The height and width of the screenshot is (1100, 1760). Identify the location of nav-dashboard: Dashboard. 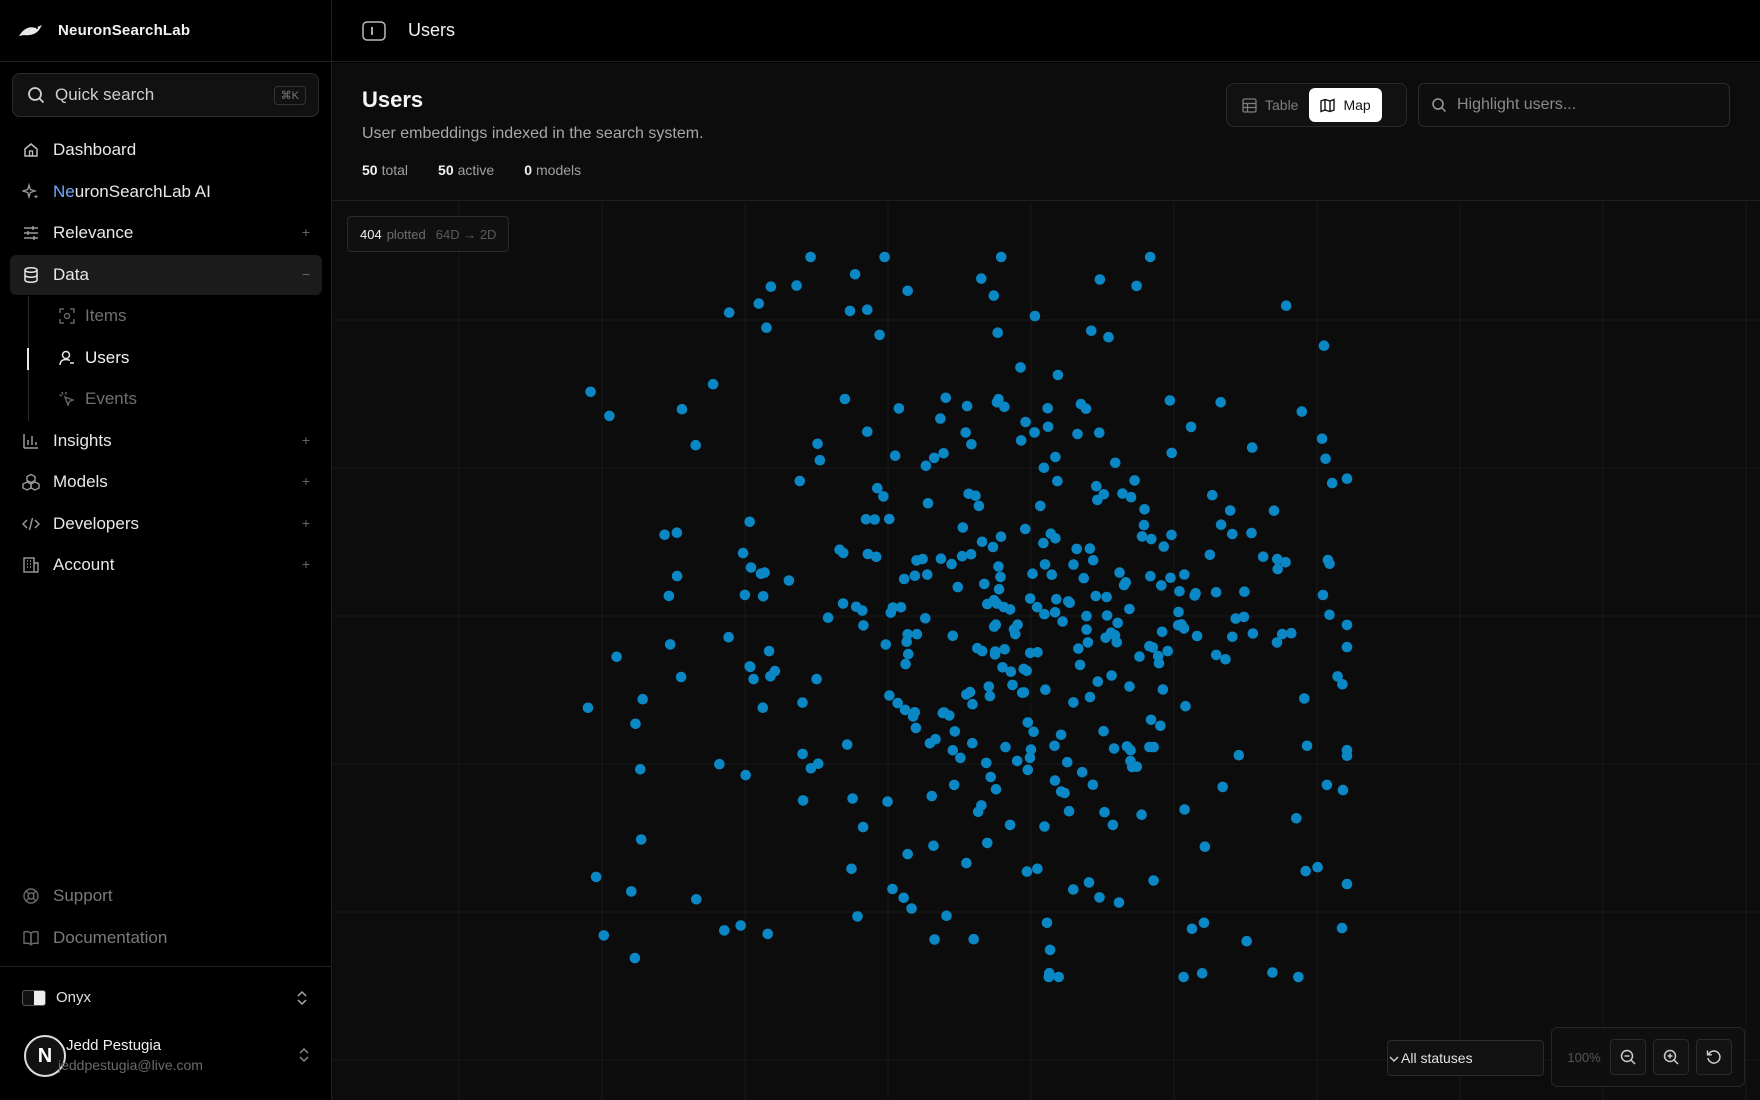
(166, 150).